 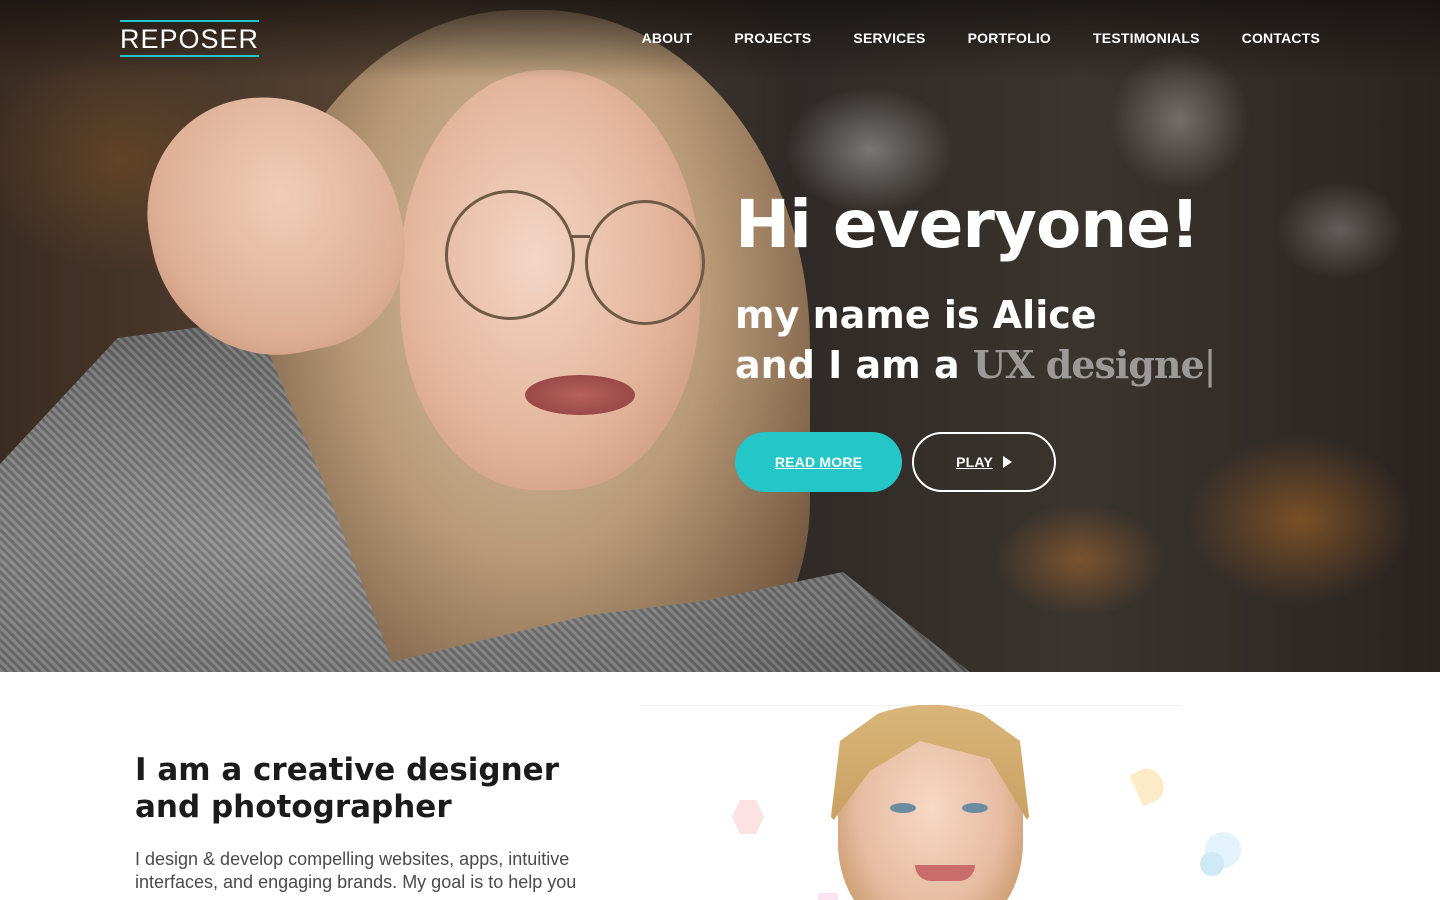 What do you see at coordinates (889, 38) in the screenshot?
I see `nav-item-services: SERVICES` at bounding box center [889, 38].